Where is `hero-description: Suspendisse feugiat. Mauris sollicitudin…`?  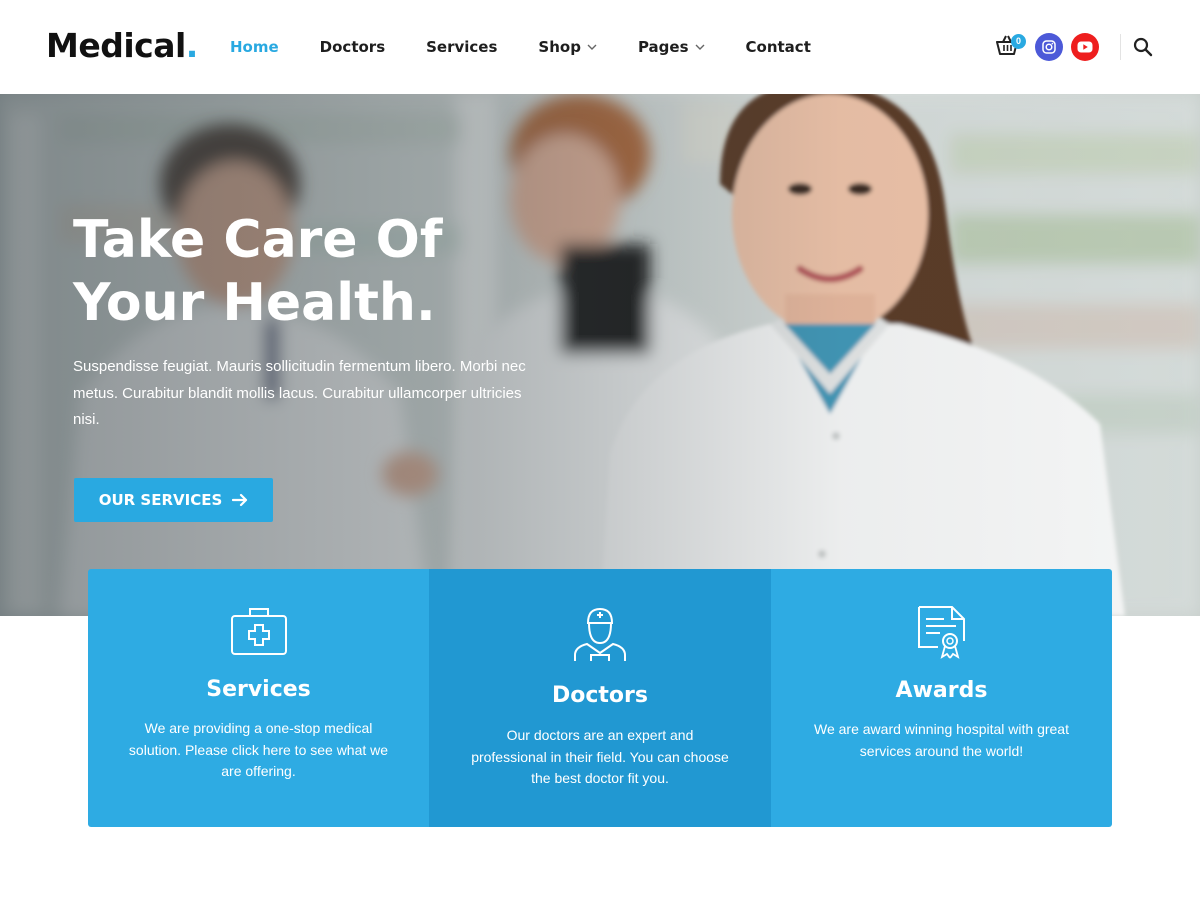
hero-description: Suspendisse feugiat. Mauris sollicitudin… is located at coordinates (299, 393).